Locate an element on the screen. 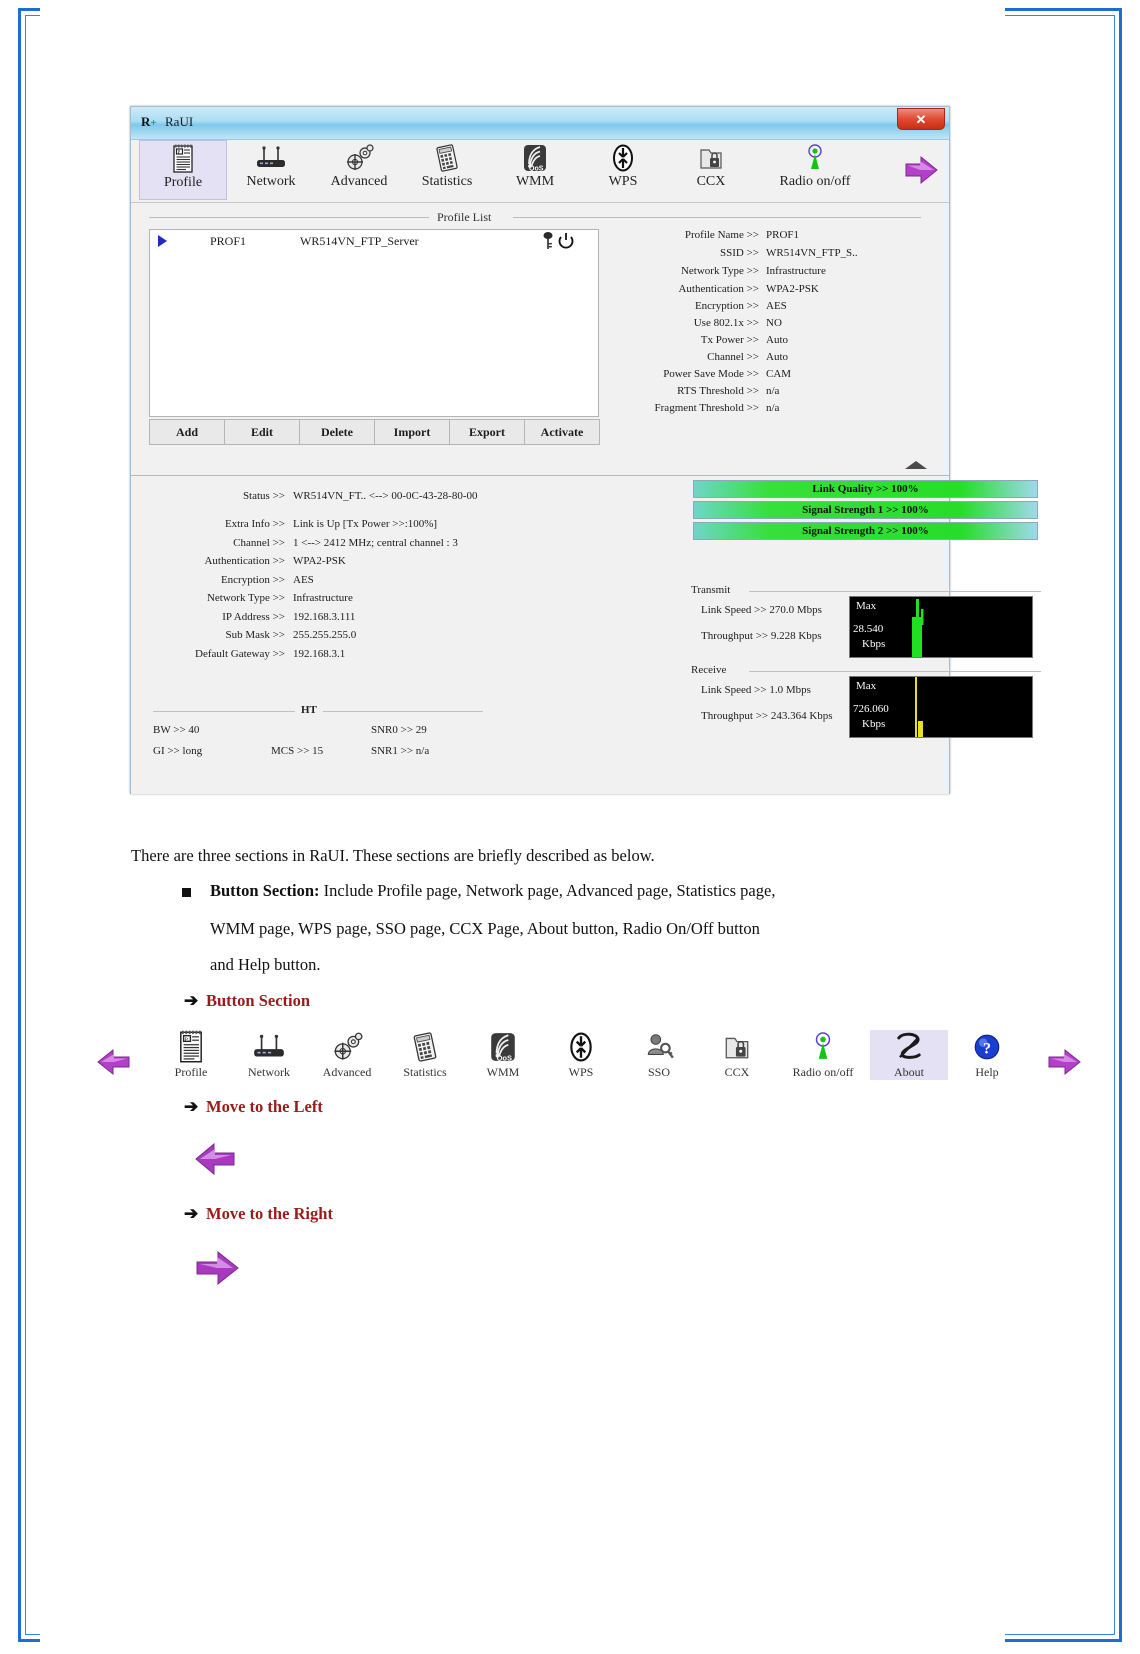  tab-ccx: CCX is located at coordinates (711, 170).